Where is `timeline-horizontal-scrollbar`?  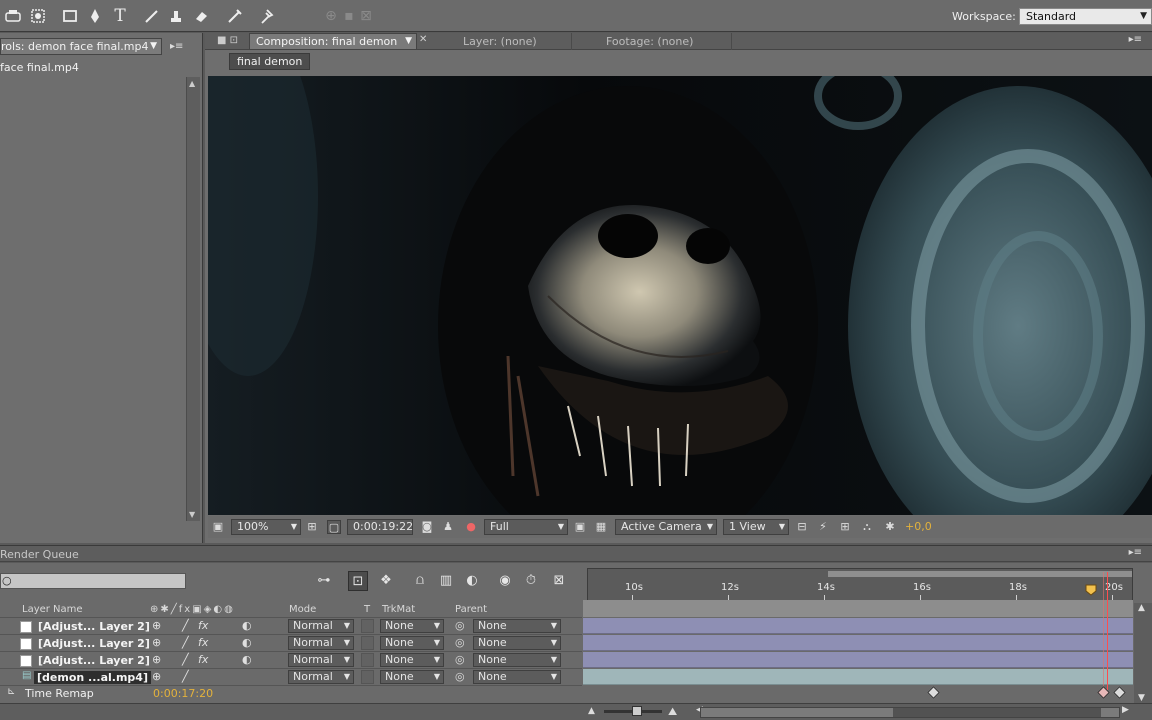
timeline-horizontal-scrollbar is located at coordinates (910, 712).